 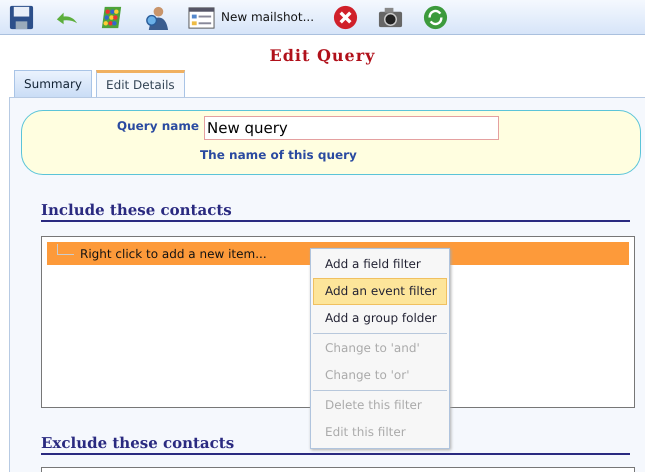 I want to click on page-title: Edit Query, so click(x=322, y=56).